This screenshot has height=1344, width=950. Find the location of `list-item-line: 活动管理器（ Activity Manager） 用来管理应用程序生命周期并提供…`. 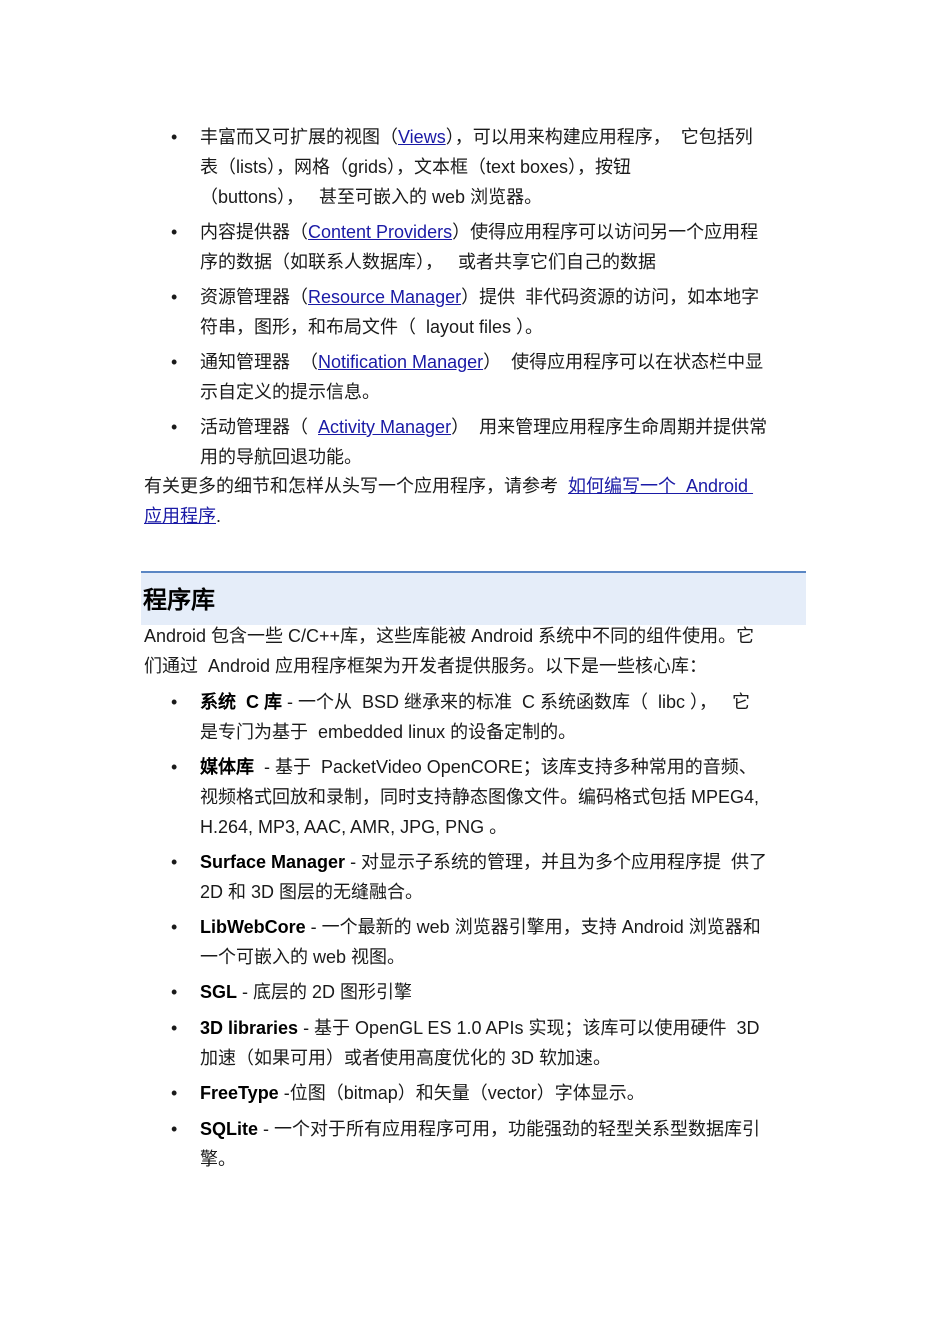

list-item-line: 活动管理器（ Activity Manager） 用来管理应用程序生命周期并提供… is located at coordinates (483, 427).